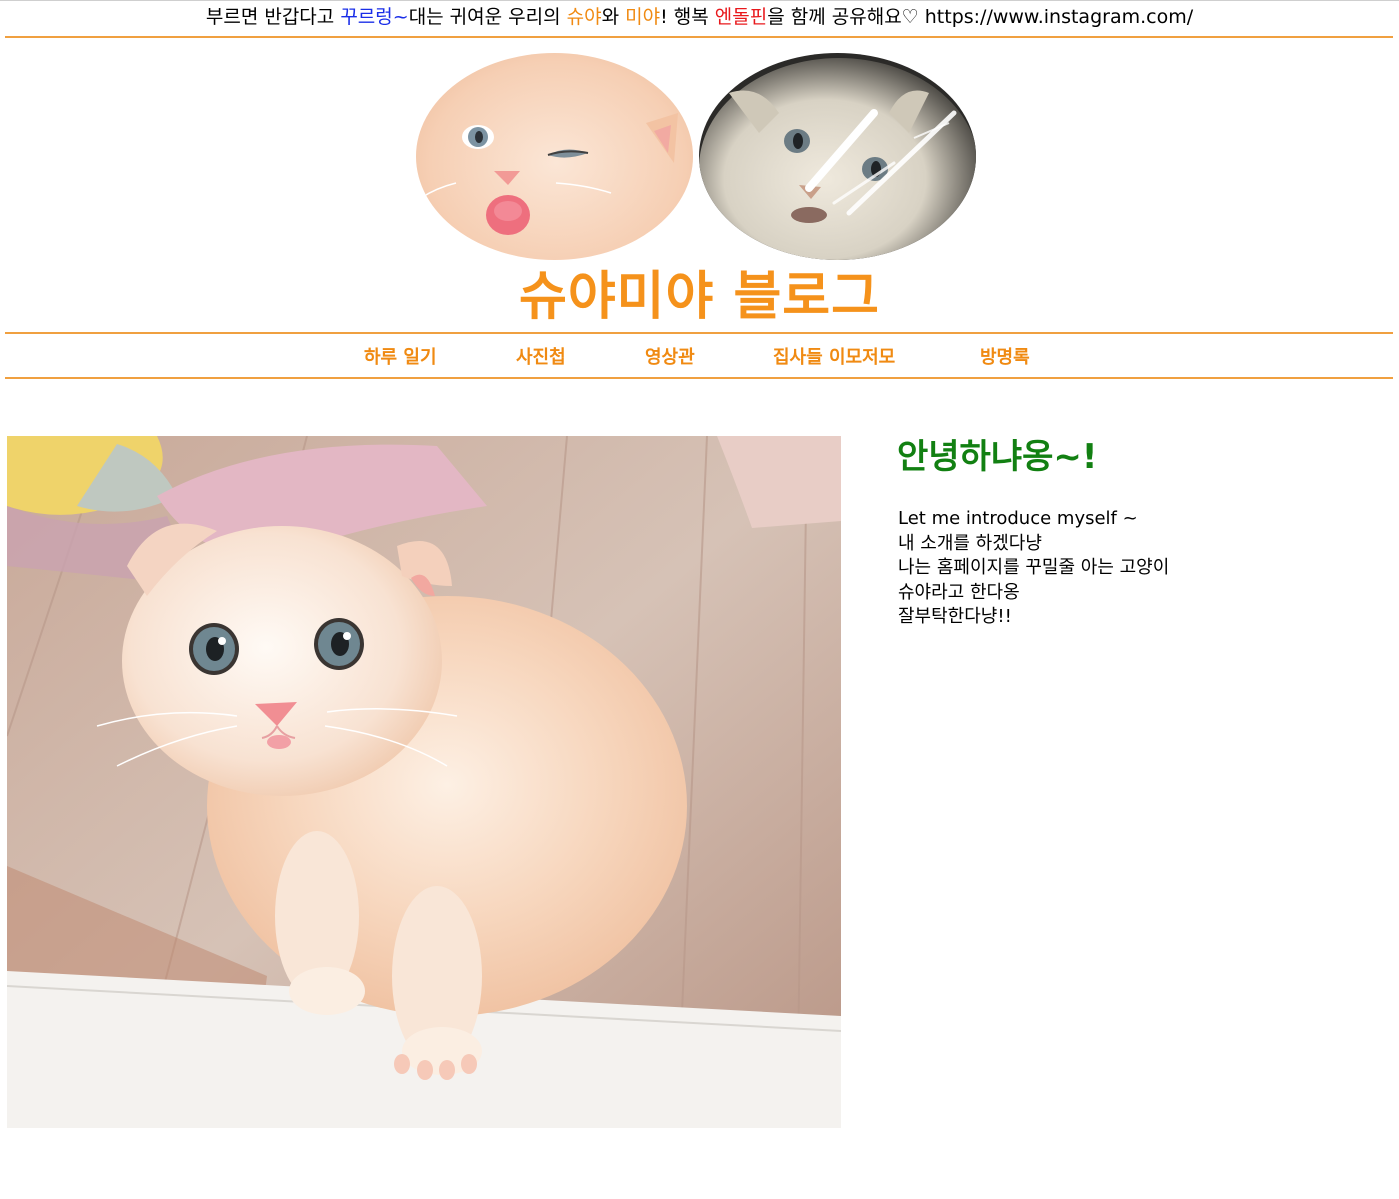 The image size is (1399, 1199). What do you see at coordinates (699, 297) in the screenshot?
I see `blog-title: 슈야미야 블로그` at bounding box center [699, 297].